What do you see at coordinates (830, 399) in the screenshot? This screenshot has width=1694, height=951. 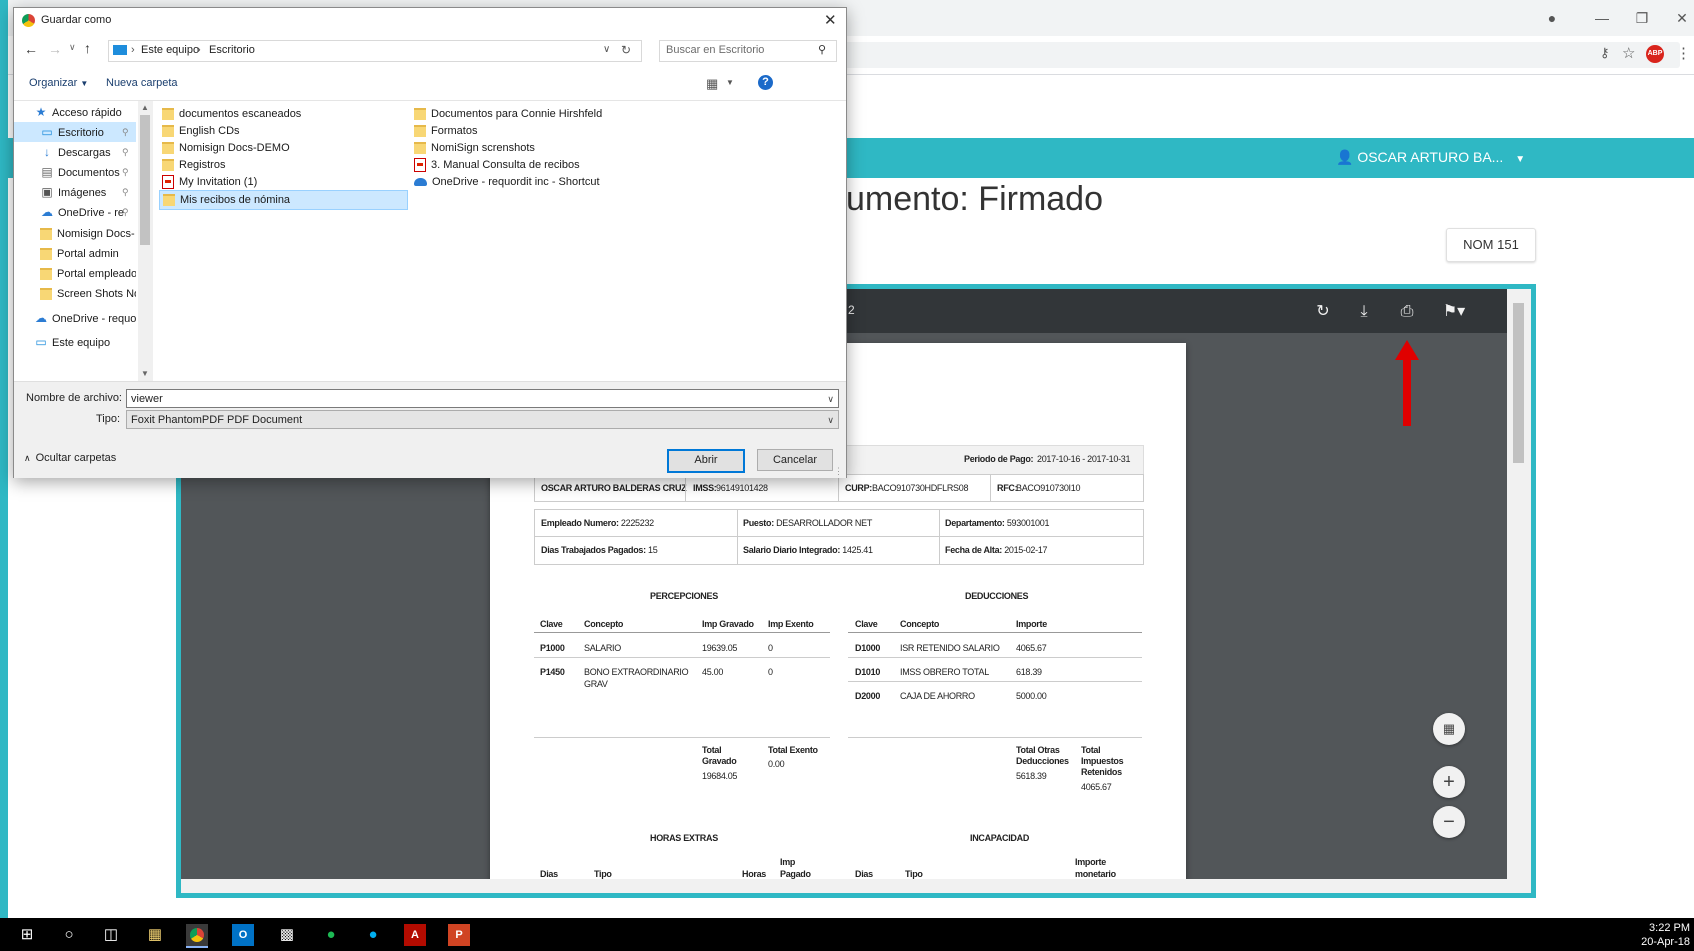 I see `filename-dropdown-icon: ∨` at bounding box center [830, 399].